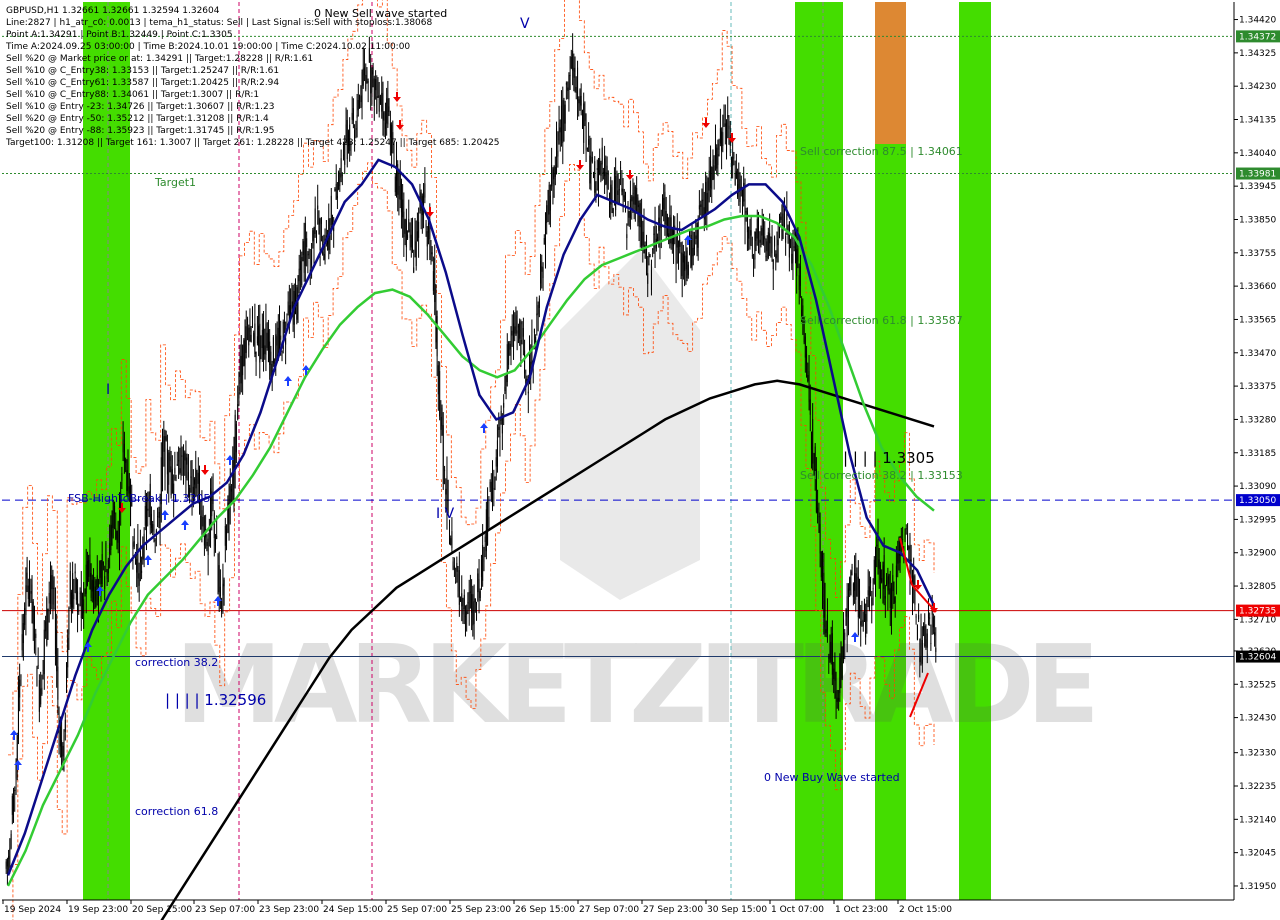 The image size is (1280, 920). Describe the element at coordinates (353, 910) in the screenshot. I see `time-tick-label: 24 Sep 15:00` at that location.